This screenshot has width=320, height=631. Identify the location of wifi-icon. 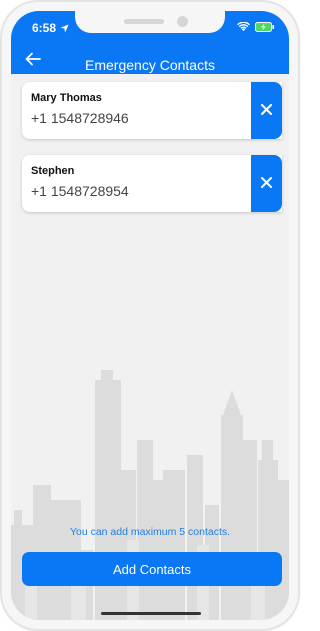
(243, 27).